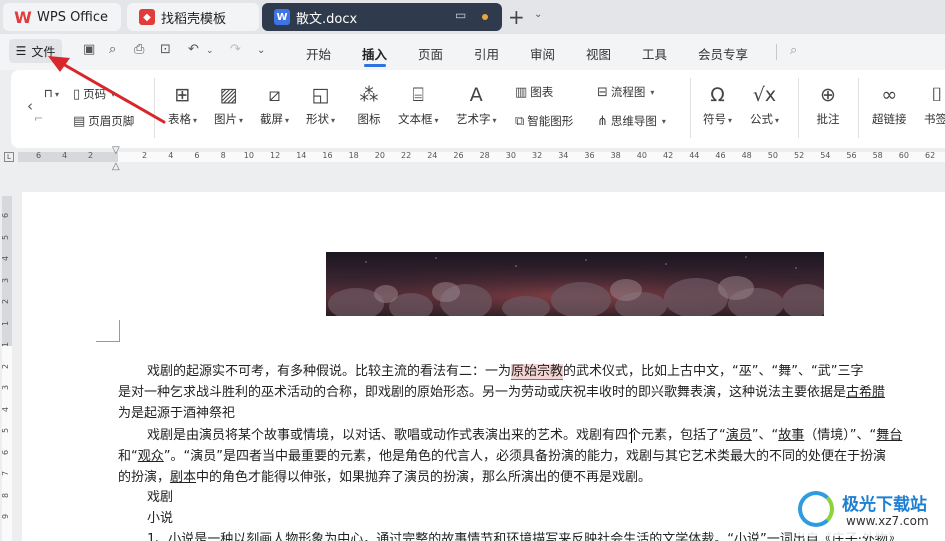  Describe the element at coordinates (889, 104) in the screenshot. I see `hyperlink-button: ∞ 超链接` at that location.